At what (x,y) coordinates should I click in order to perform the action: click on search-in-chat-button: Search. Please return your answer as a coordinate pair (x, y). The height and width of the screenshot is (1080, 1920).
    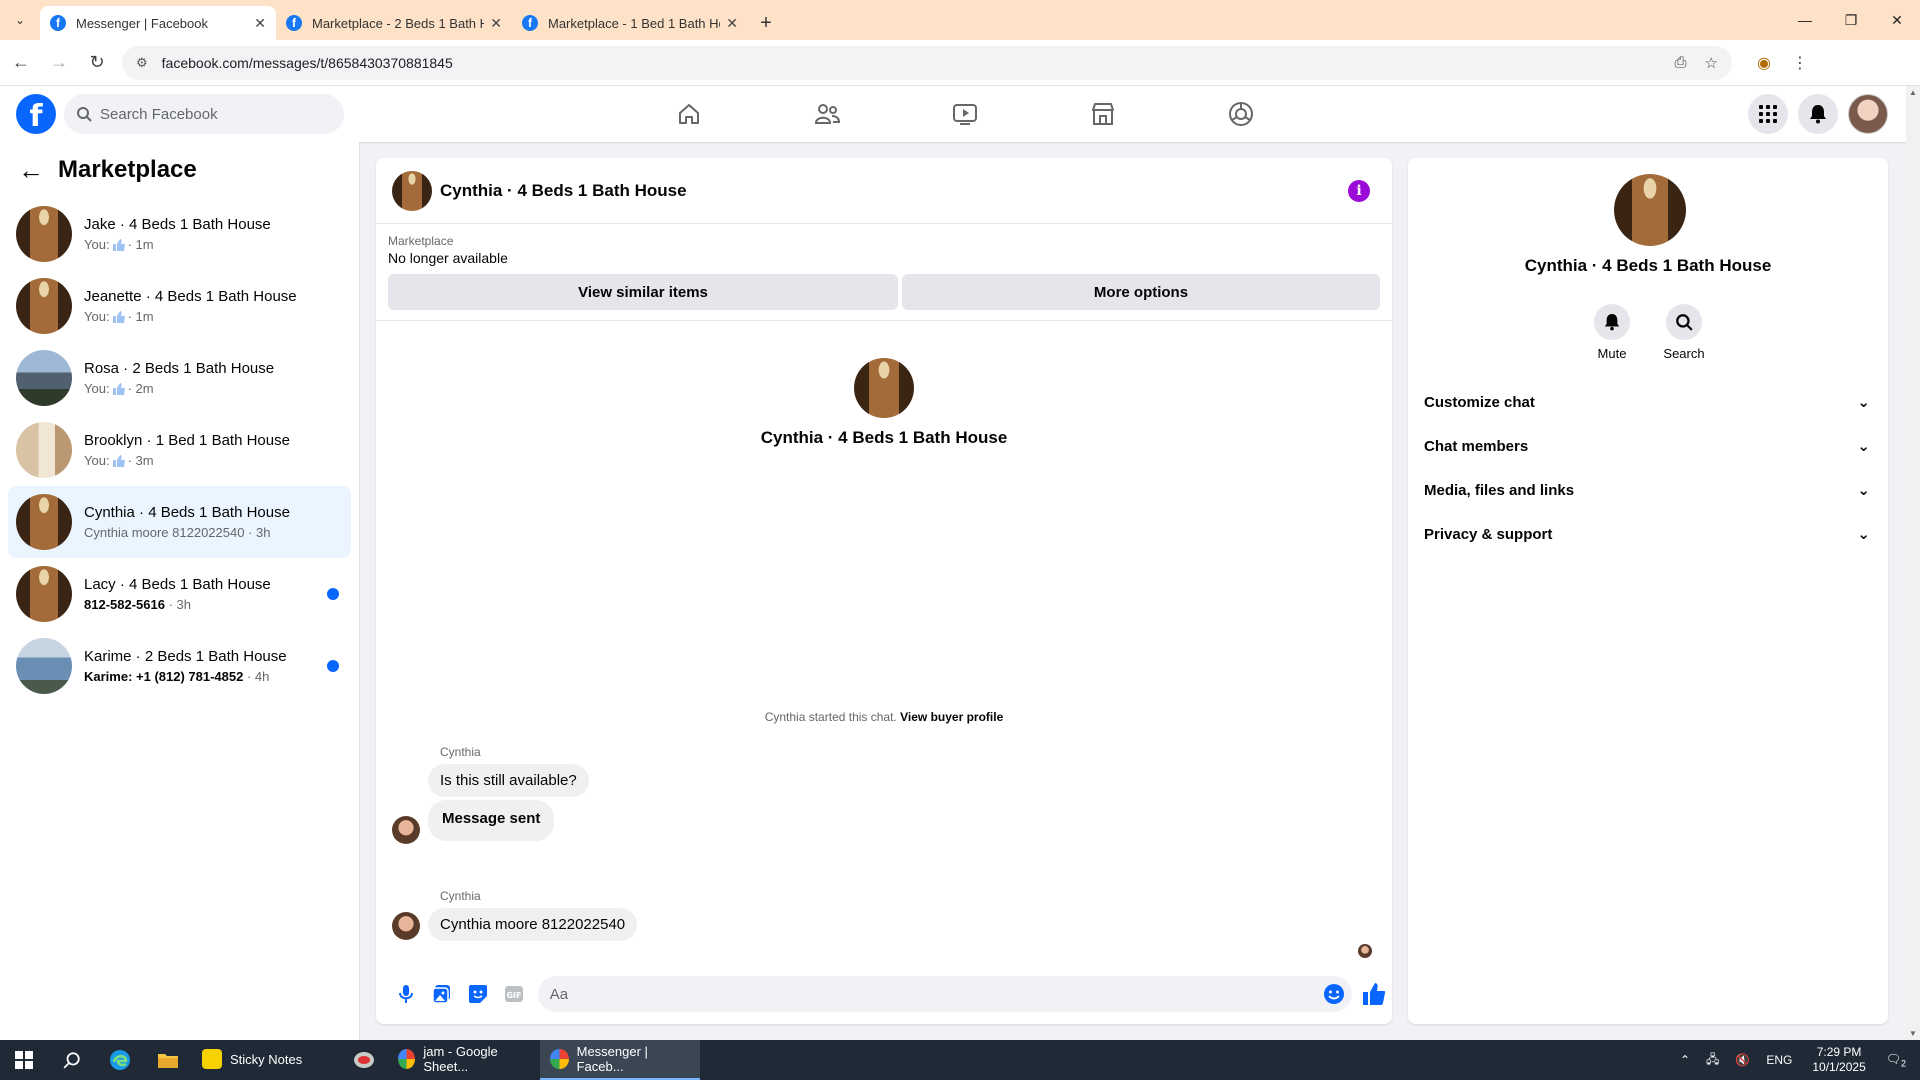
    Looking at the image, I should click on (1684, 332).